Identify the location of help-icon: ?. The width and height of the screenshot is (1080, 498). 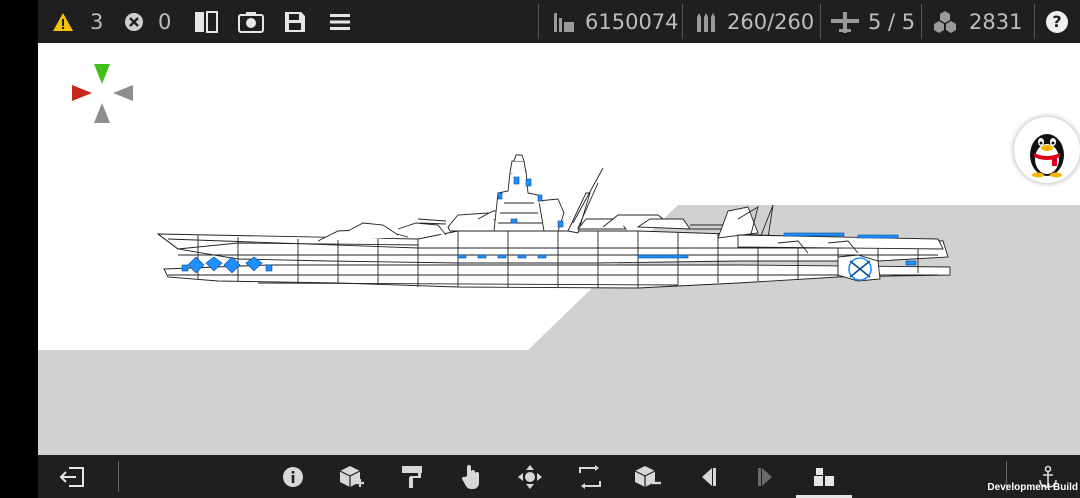
(1057, 21).